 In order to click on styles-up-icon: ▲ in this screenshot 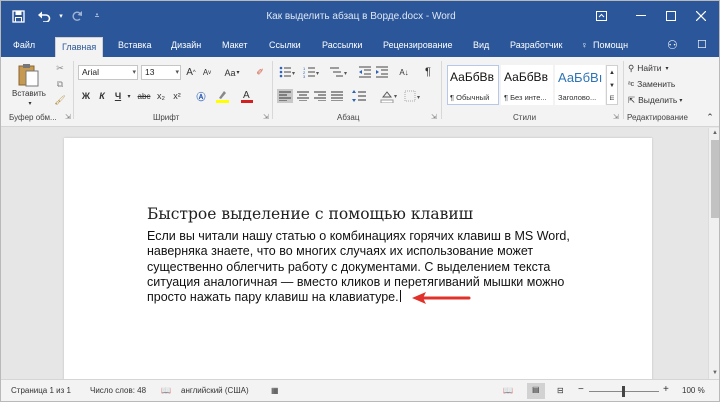, I will do `click(612, 72)`.